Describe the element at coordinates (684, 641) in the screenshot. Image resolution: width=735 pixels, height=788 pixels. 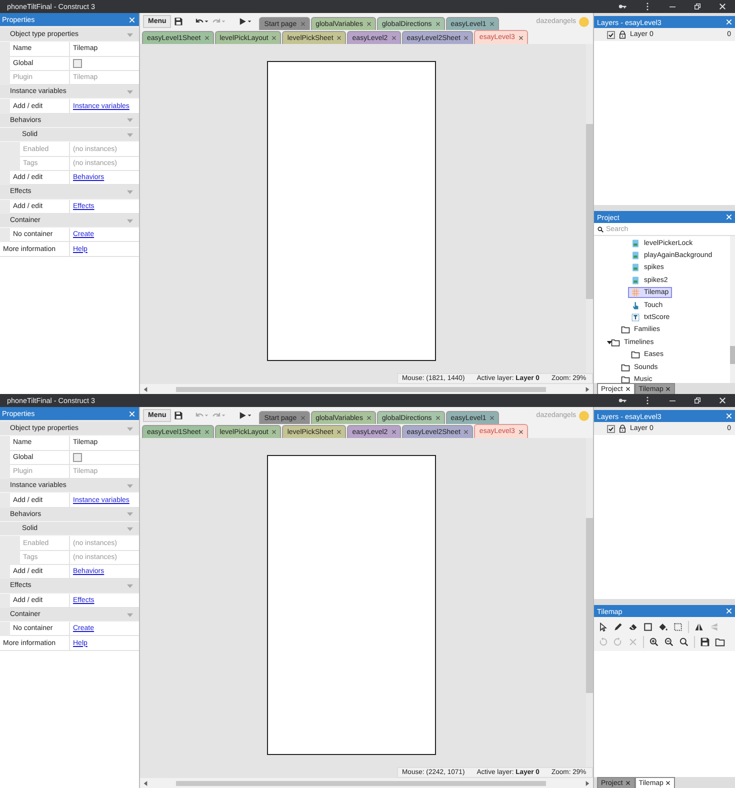
I see `zoom-icon` at that location.